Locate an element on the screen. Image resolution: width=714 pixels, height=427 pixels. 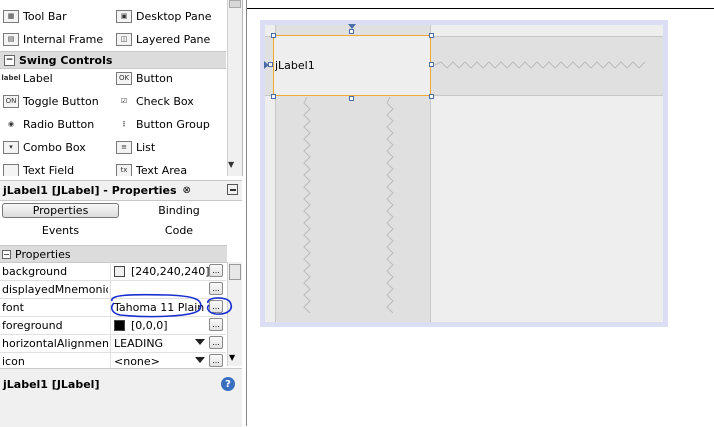
text-field-icon is located at coordinates (11, 169).